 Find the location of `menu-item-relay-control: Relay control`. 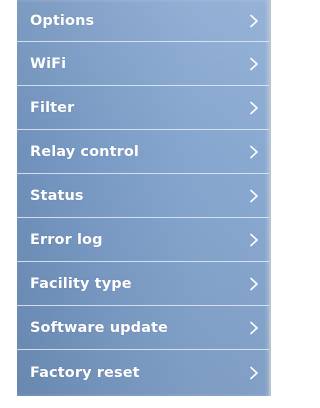

menu-item-relay-control: Relay control is located at coordinates (143, 152).